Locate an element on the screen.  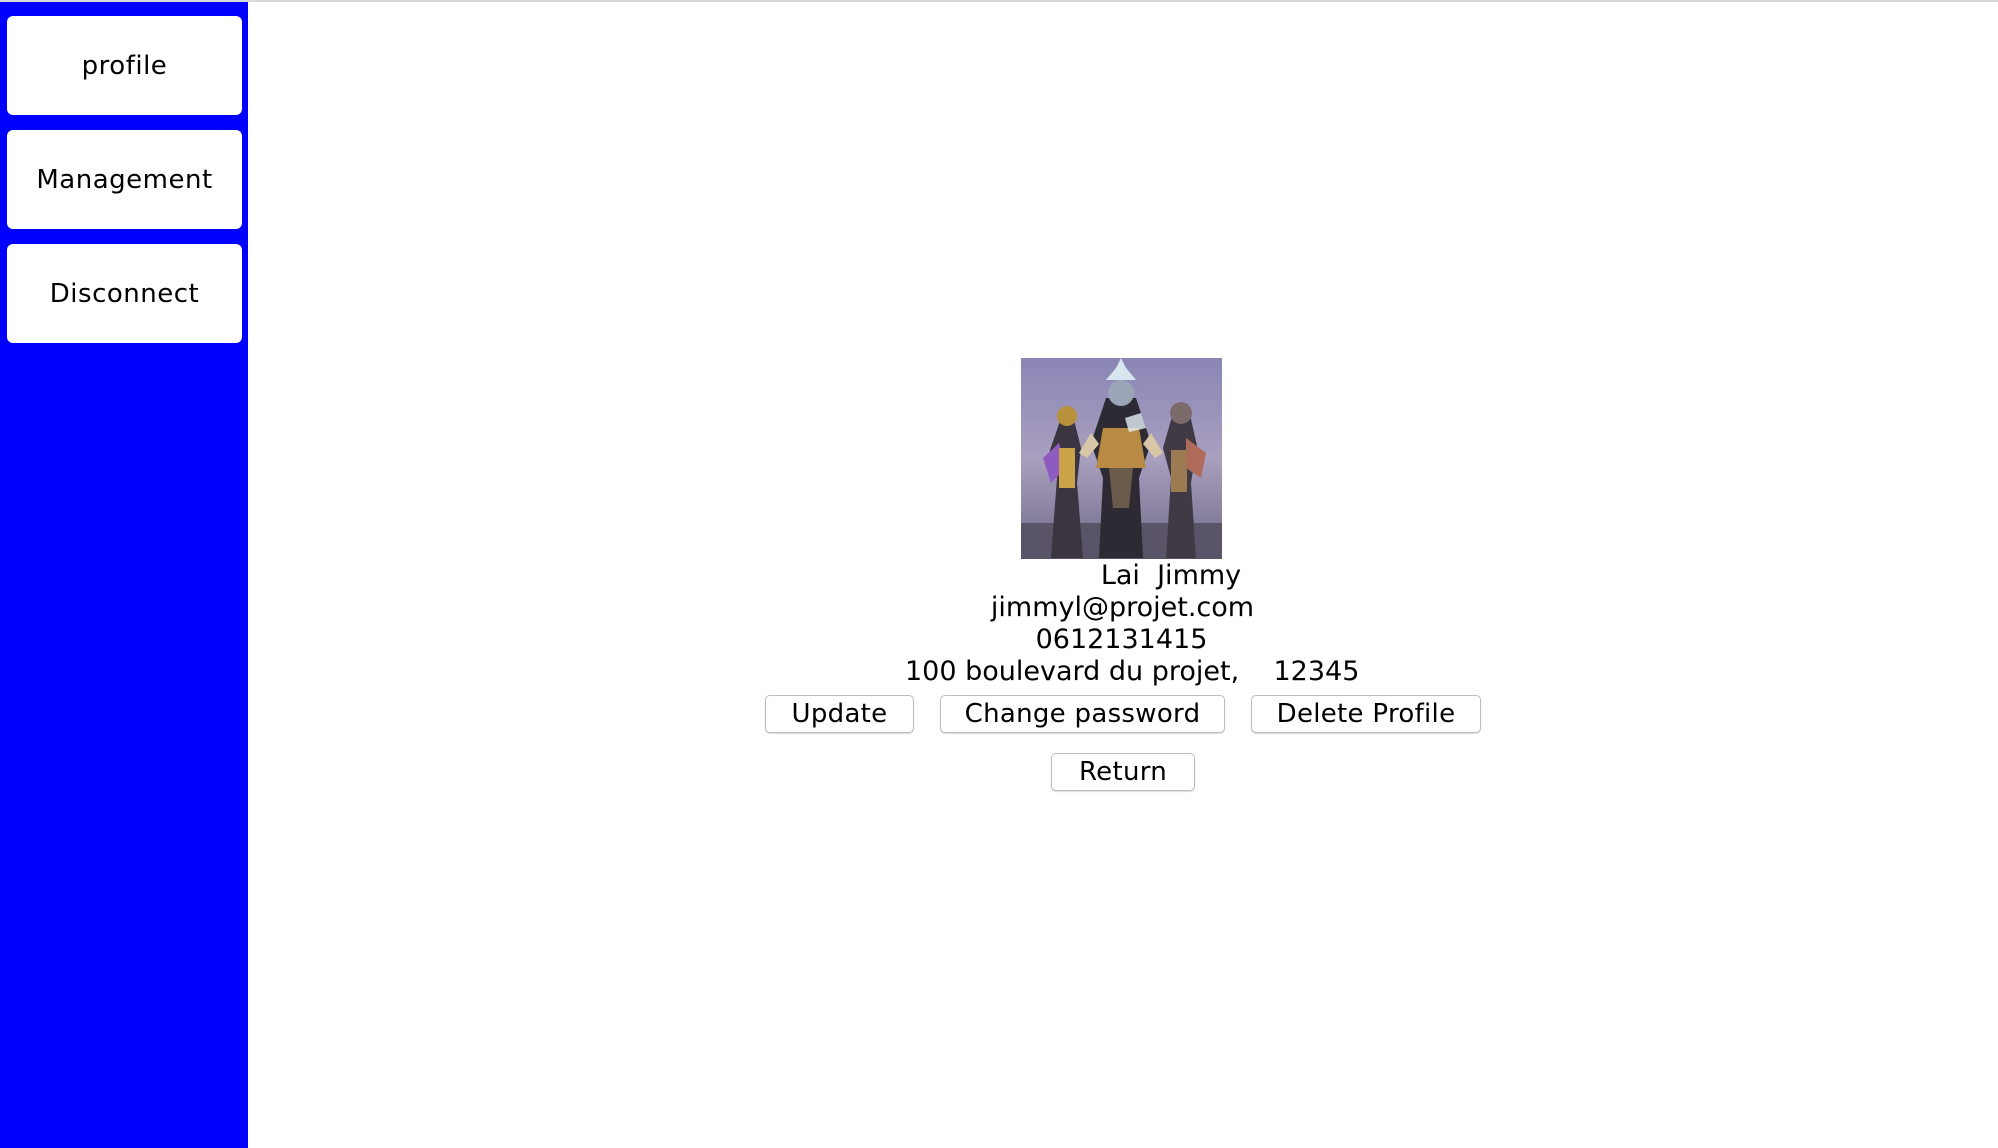
change-password-button-label: Change password is located at coordinates (1082, 714).